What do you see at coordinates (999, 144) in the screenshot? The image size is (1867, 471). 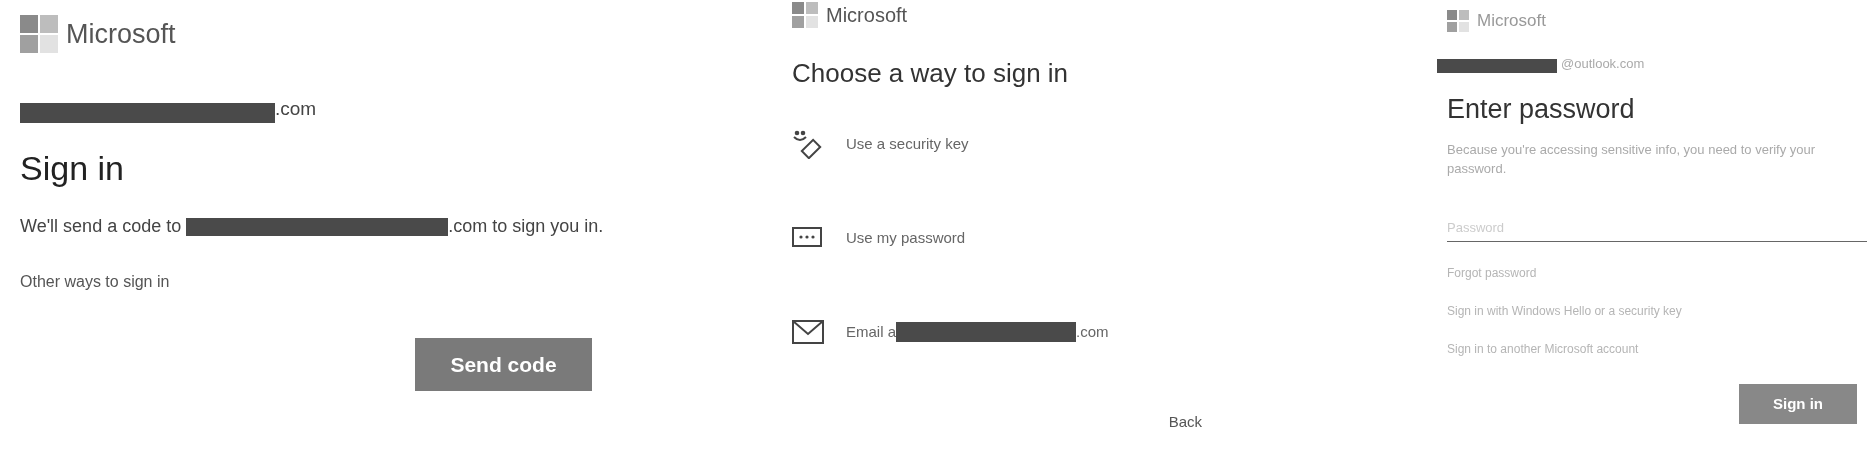 I see `sign-in-option: Use a security key` at bounding box center [999, 144].